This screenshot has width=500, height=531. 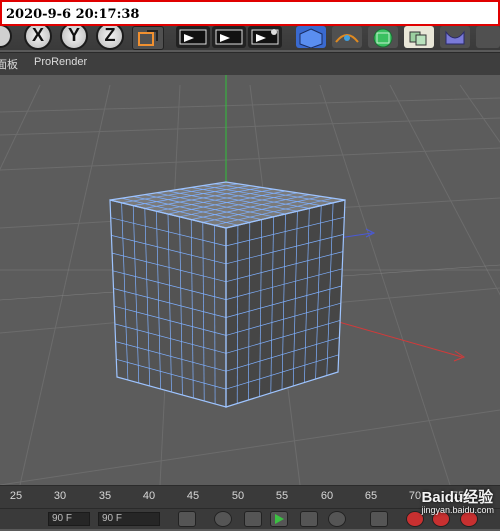 What do you see at coordinates (371, 496) in the screenshot?
I see `tick-label: 65` at bounding box center [371, 496].